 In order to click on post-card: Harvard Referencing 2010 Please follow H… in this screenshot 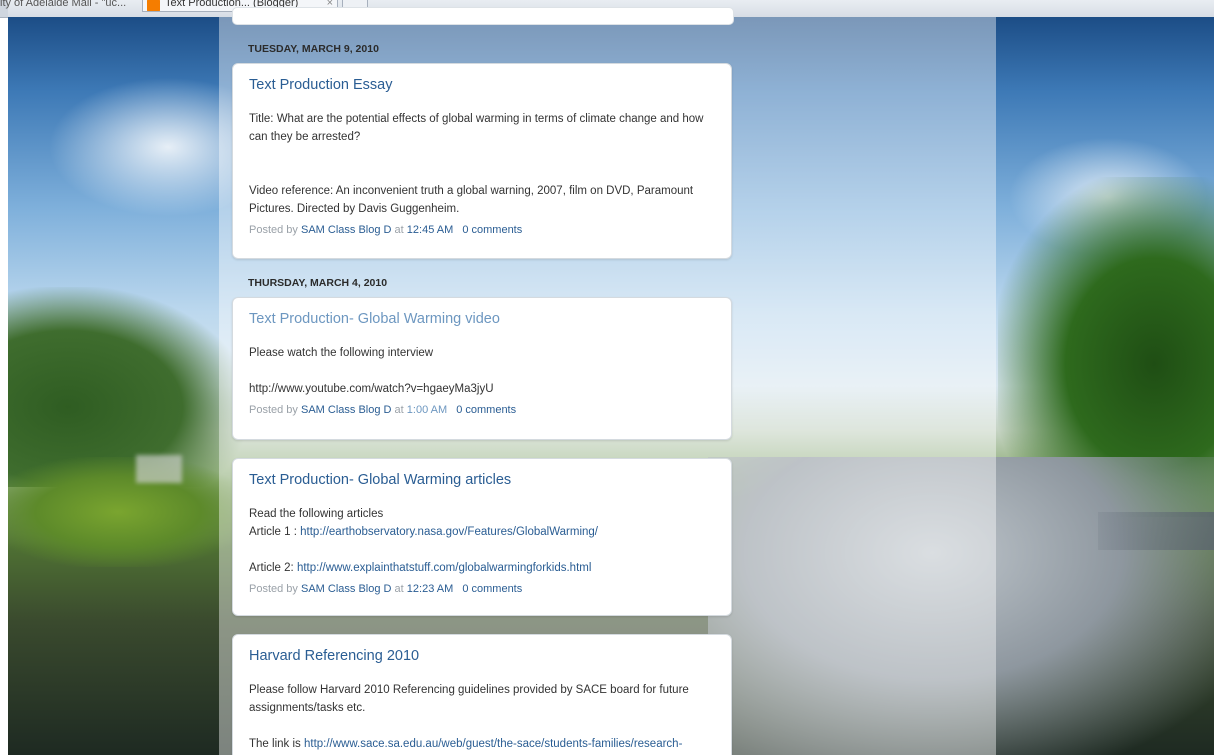, I will do `click(482, 694)`.